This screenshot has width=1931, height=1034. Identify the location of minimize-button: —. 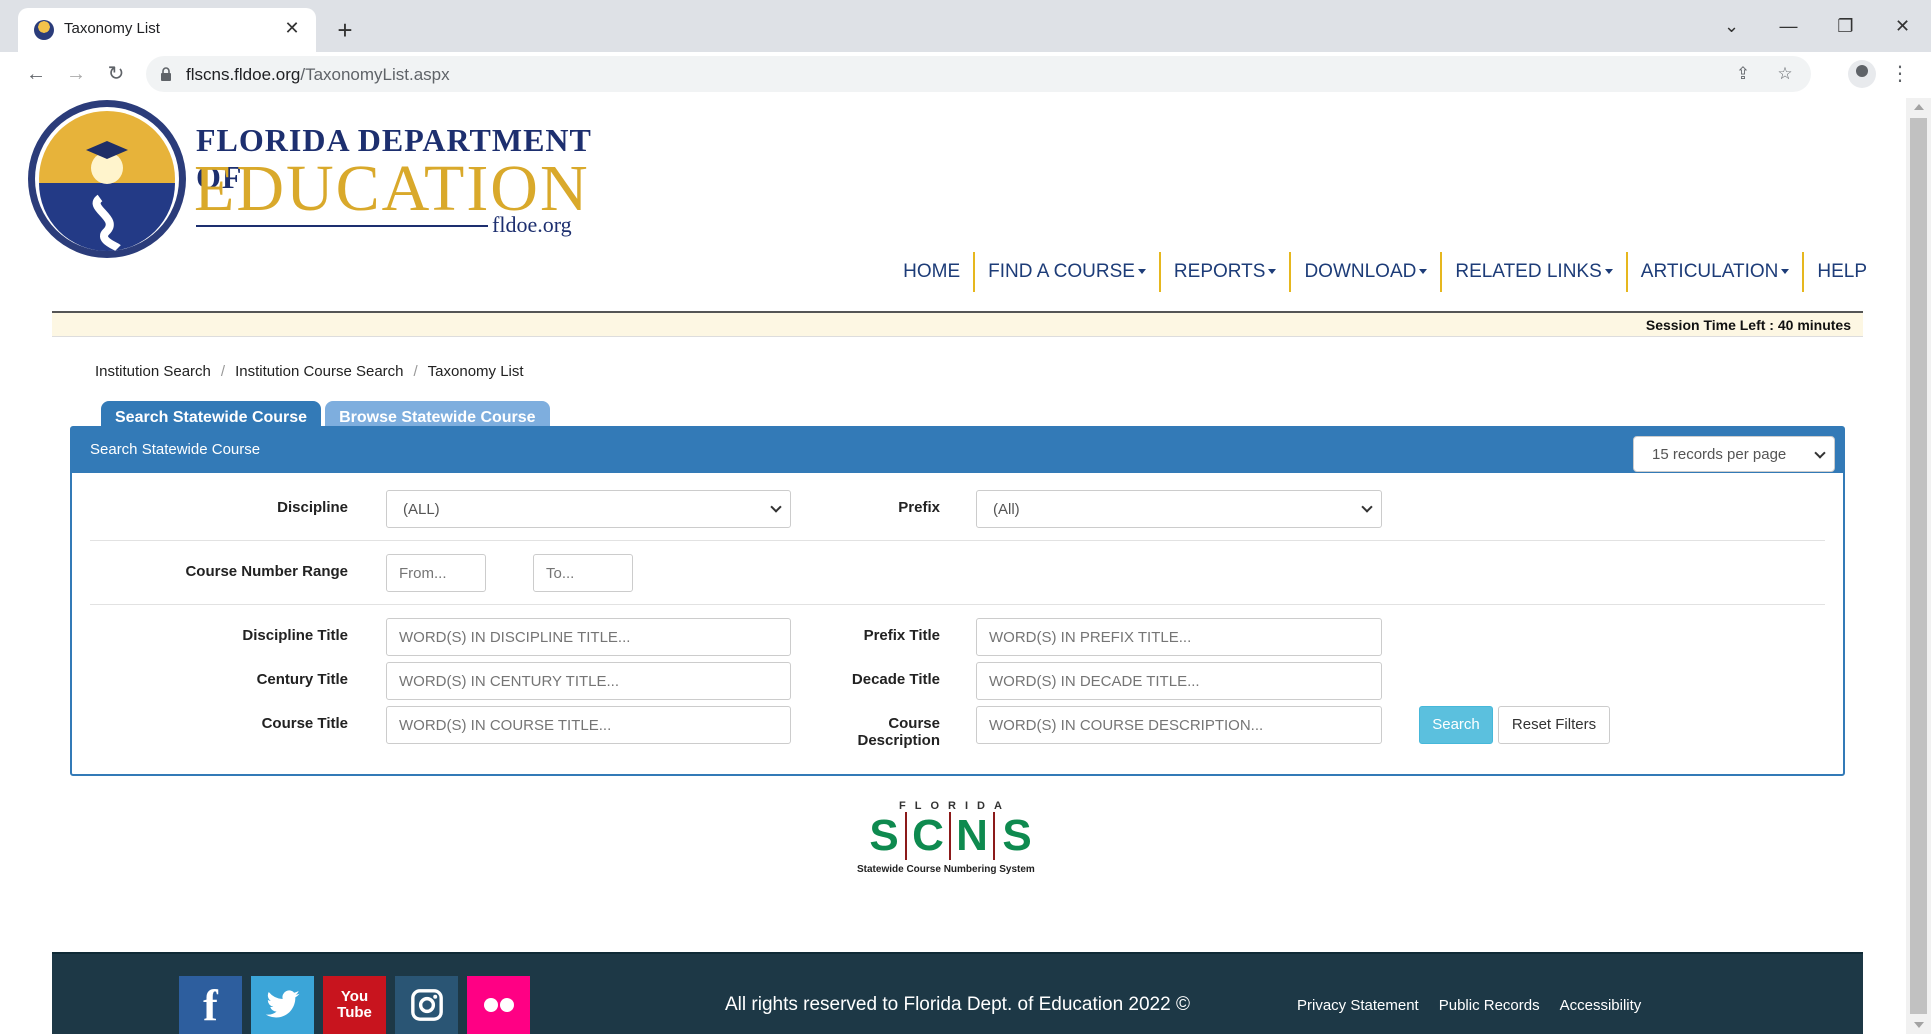
(1788, 26).